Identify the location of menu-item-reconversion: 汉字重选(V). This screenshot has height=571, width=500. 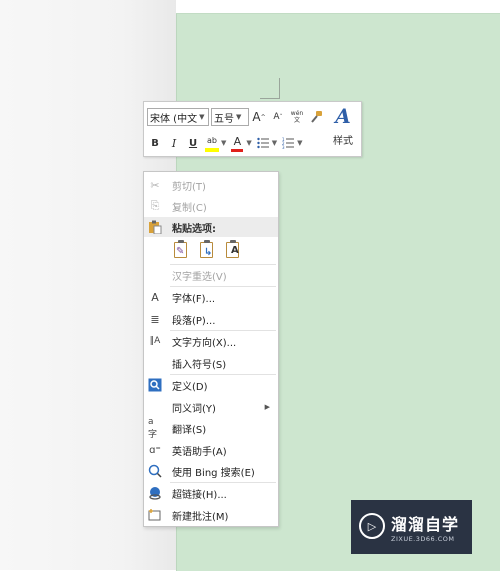
(211, 275).